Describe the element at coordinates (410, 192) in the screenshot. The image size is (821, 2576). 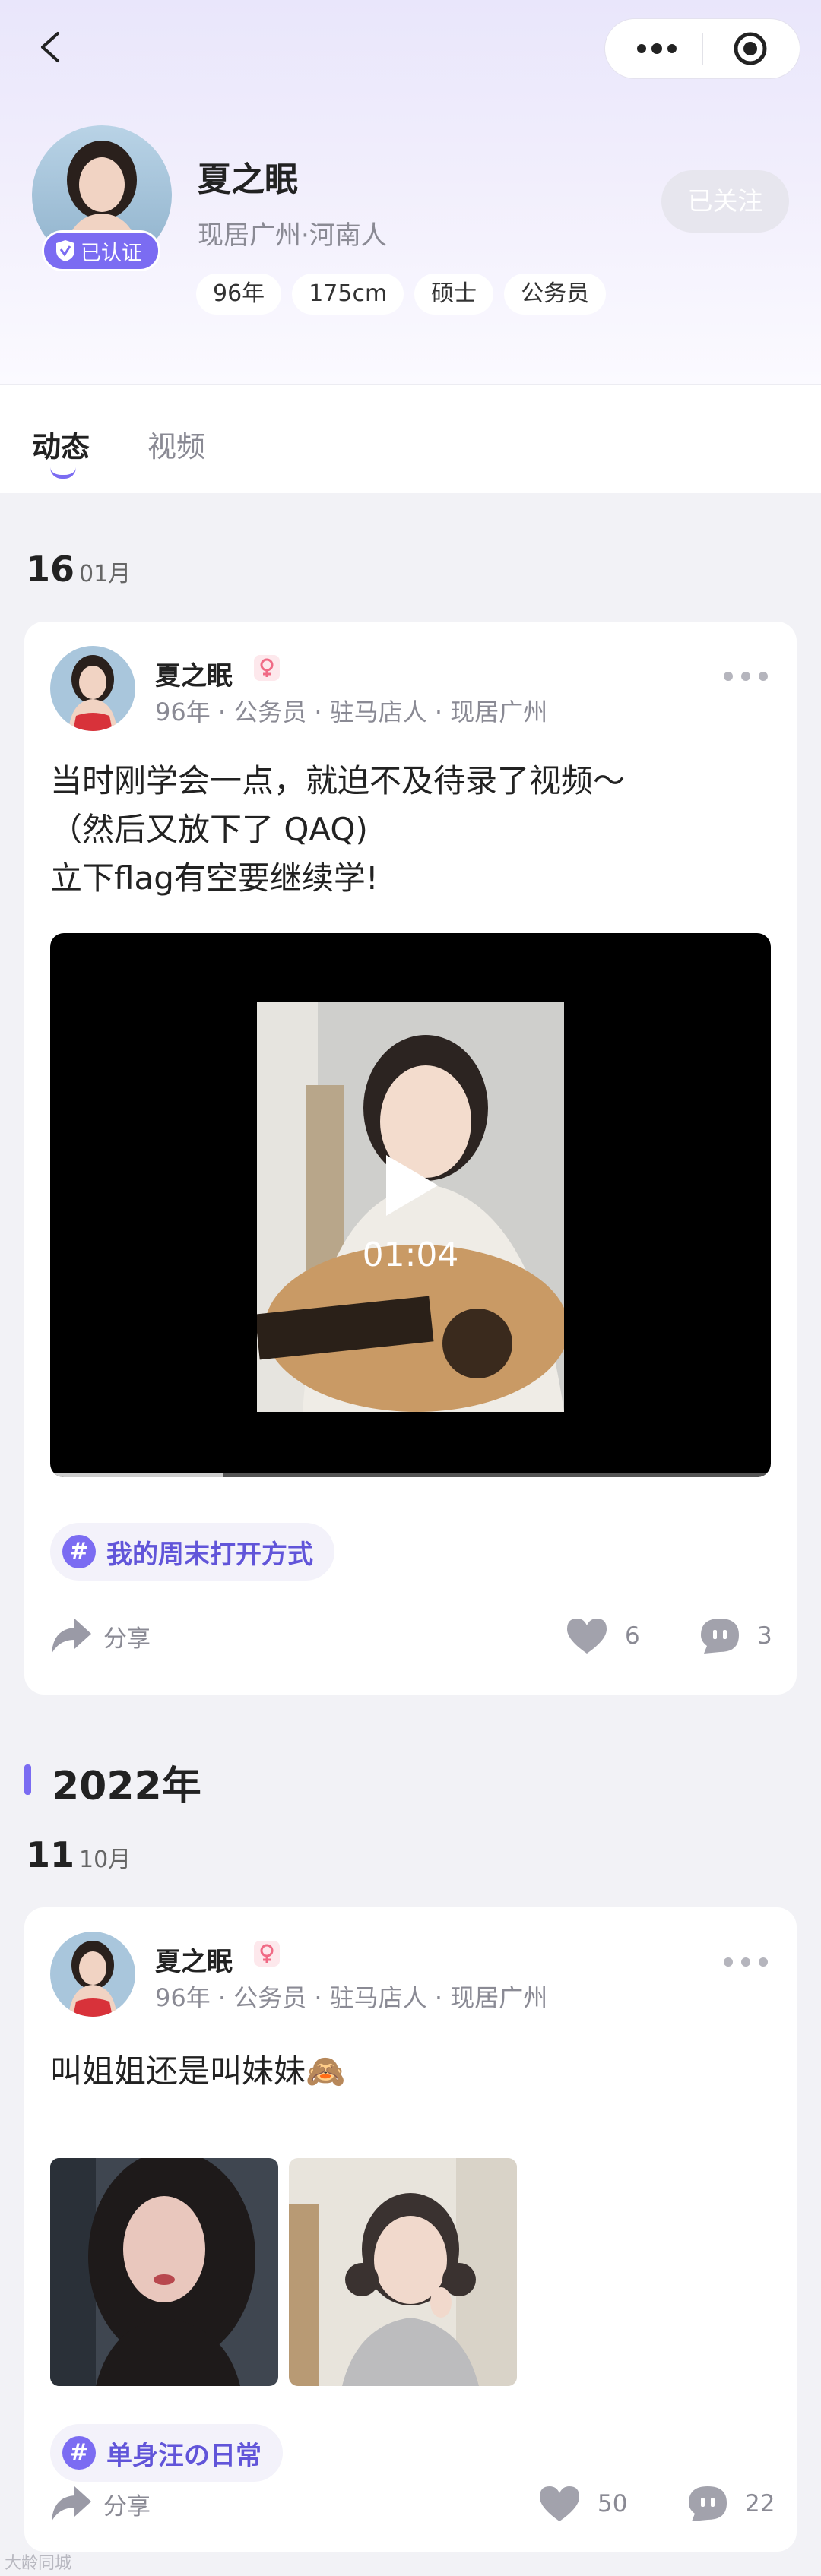
I see `profile-header: 已认证 夏之眠 现居广州·河南人 96年 175cm 硕士 公务员 已关注` at that location.